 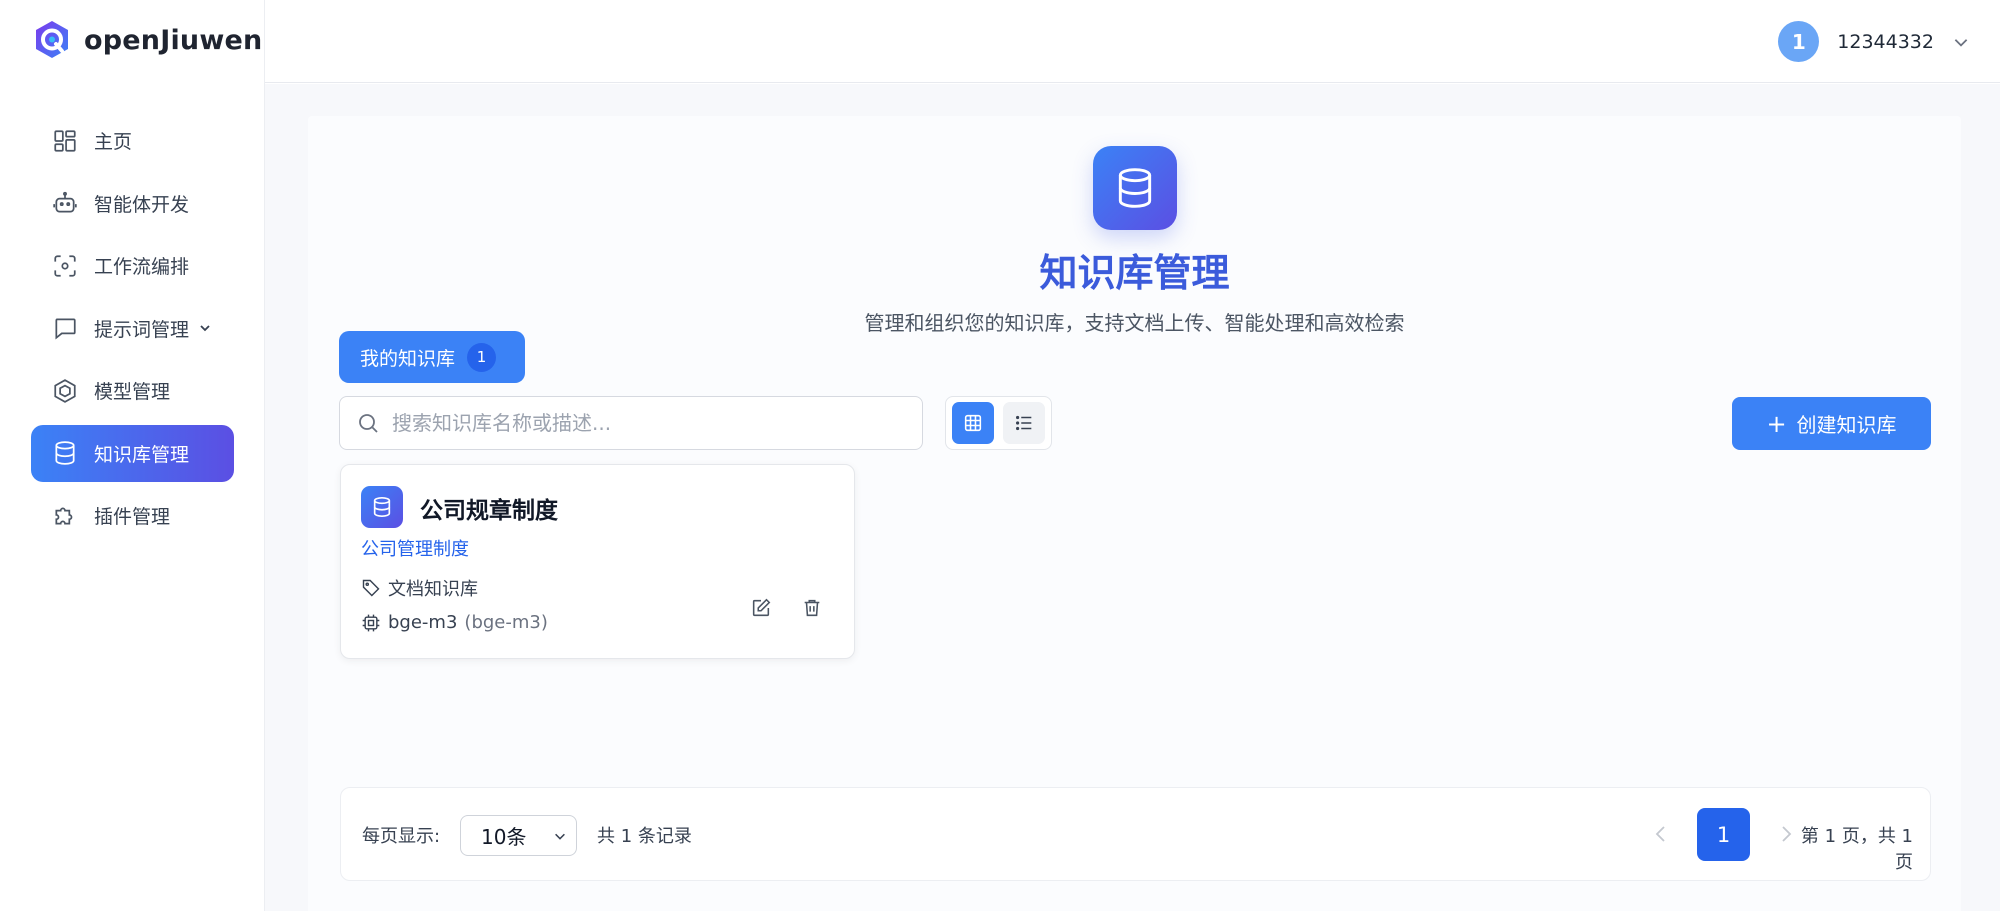 I want to click on sidebar-item-home: 主页, so click(x=132, y=140).